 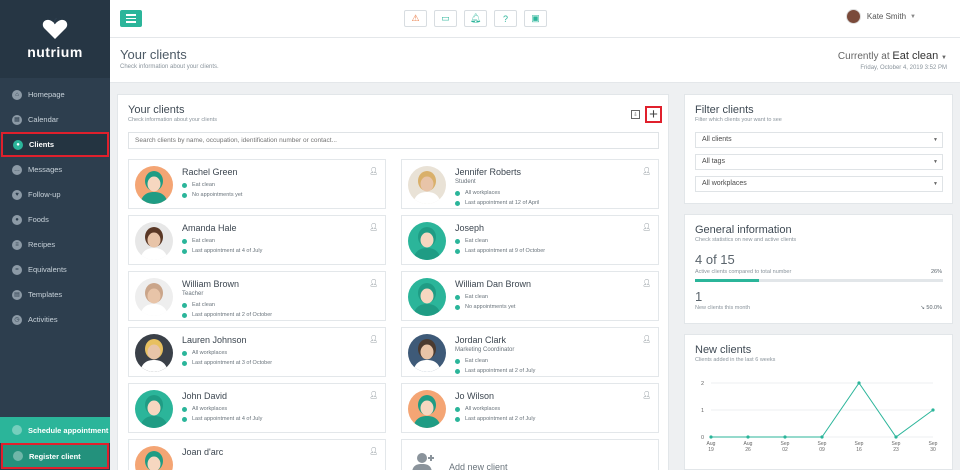 What do you see at coordinates (55, 169) in the screenshot?
I see `sidebar-item-messages: … Messages` at bounding box center [55, 169].